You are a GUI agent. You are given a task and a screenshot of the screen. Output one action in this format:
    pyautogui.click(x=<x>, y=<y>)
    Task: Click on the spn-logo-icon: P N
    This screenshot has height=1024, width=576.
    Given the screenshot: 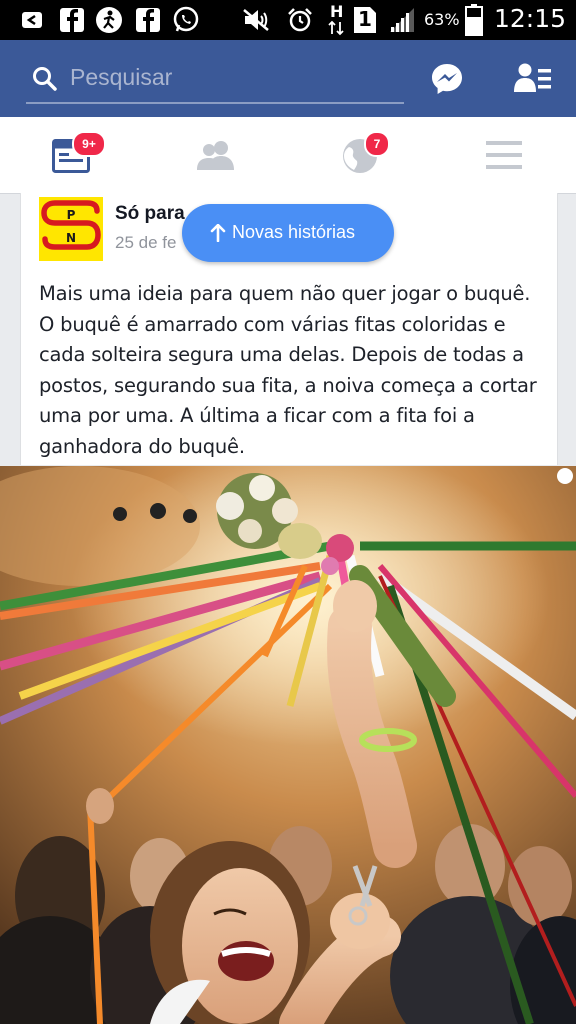 What is the action you would take?
    pyautogui.click(x=71, y=229)
    